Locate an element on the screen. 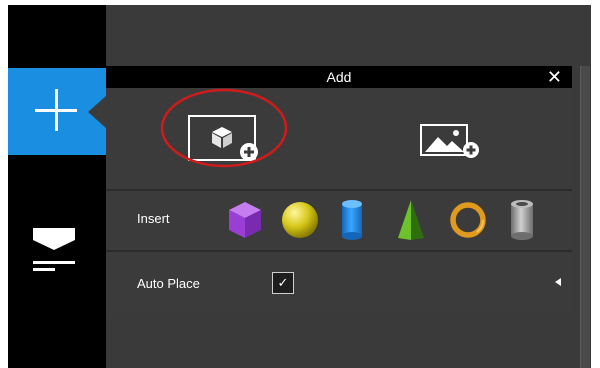  highlight-circle is located at coordinates (224, 128).